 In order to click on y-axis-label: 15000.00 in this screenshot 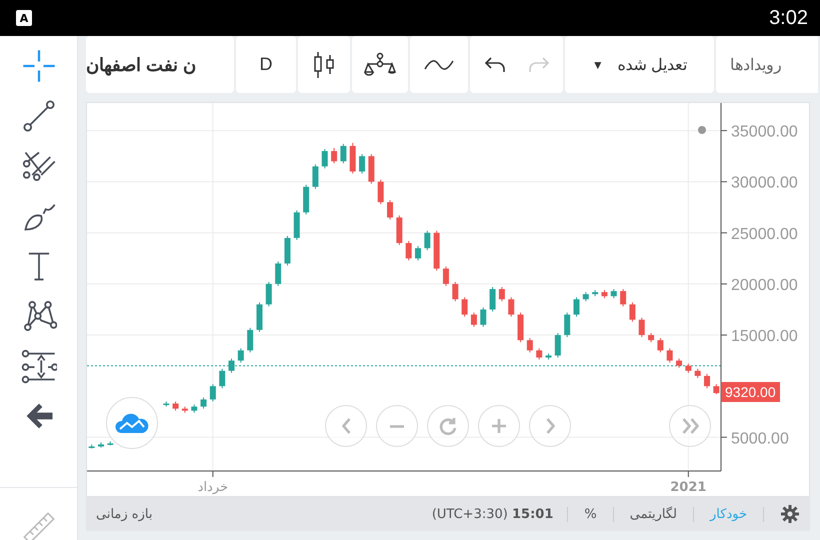, I will do `click(764, 337)`.